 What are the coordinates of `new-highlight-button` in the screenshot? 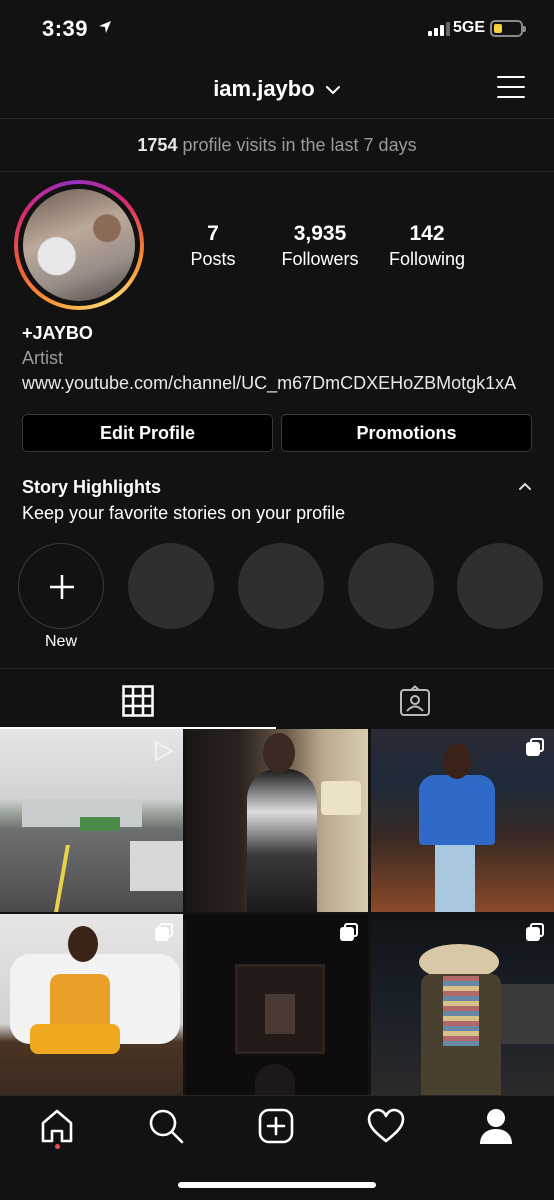 It's located at (61, 586).